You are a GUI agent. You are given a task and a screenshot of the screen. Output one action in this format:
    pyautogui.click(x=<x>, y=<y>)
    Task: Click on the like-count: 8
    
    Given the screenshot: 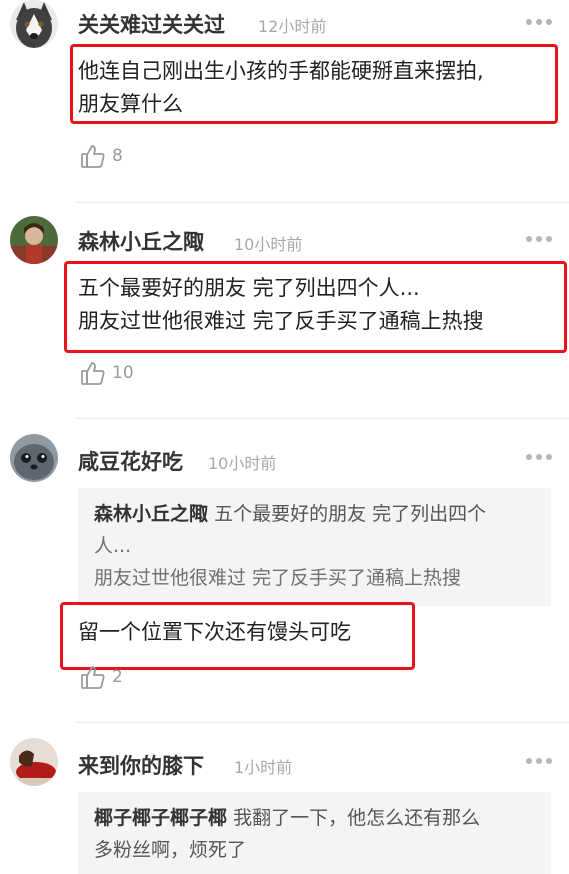 What is the action you would take?
    pyautogui.click(x=117, y=156)
    